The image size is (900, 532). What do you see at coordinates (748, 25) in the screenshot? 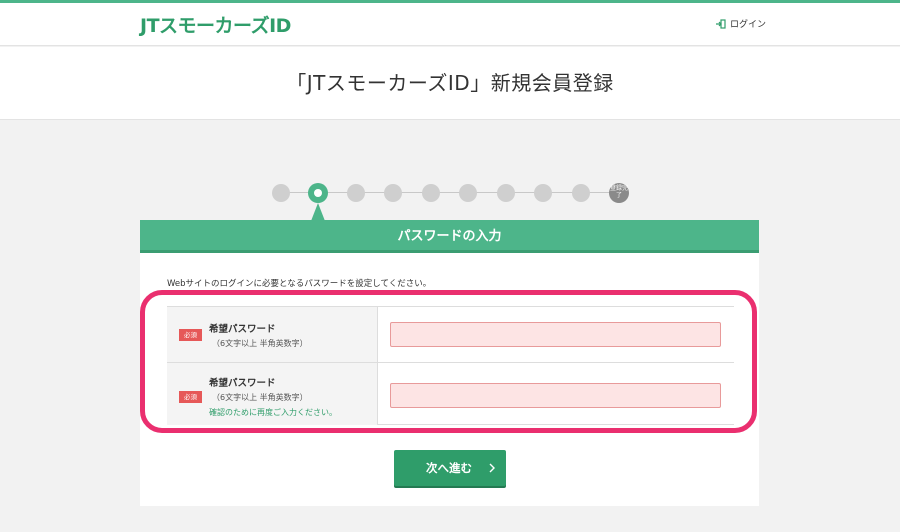
I see `login-label: ログイン` at bounding box center [748, 25].